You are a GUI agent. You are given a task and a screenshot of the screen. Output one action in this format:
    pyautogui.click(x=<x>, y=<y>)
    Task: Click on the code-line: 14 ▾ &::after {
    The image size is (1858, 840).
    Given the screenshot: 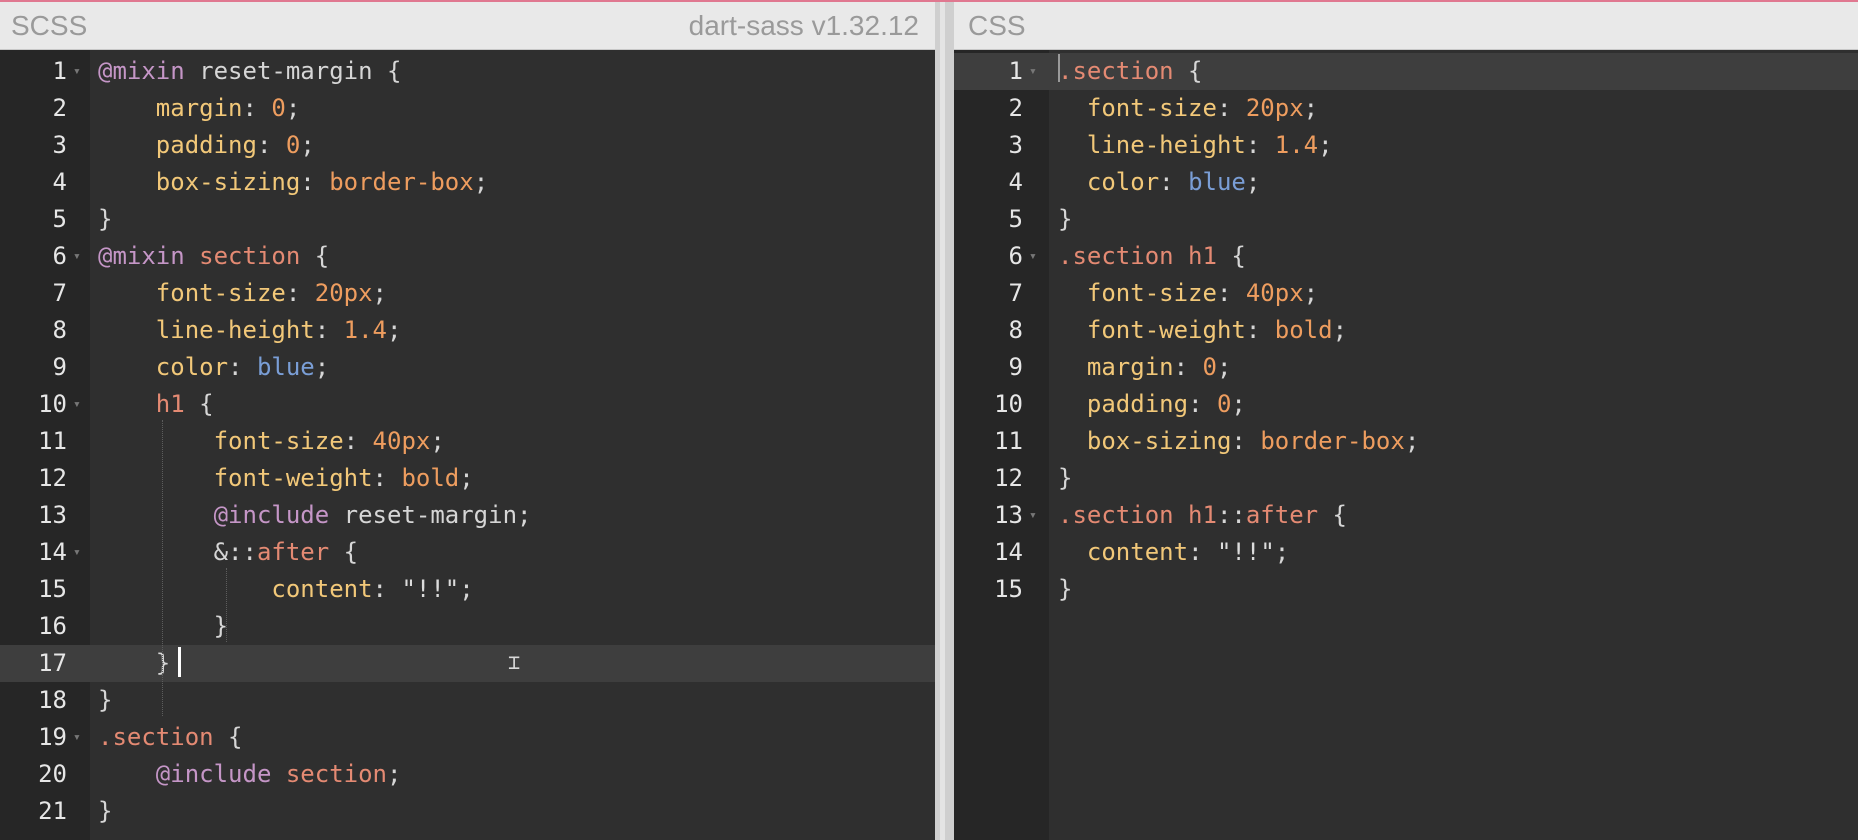 What is the action you would take?
    pyautogui.click(x=467, y=552)
    